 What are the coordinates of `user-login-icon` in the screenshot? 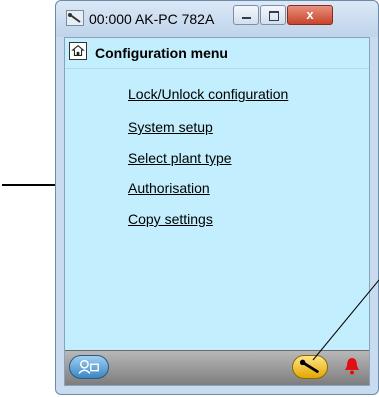 It's located at (88, 366).